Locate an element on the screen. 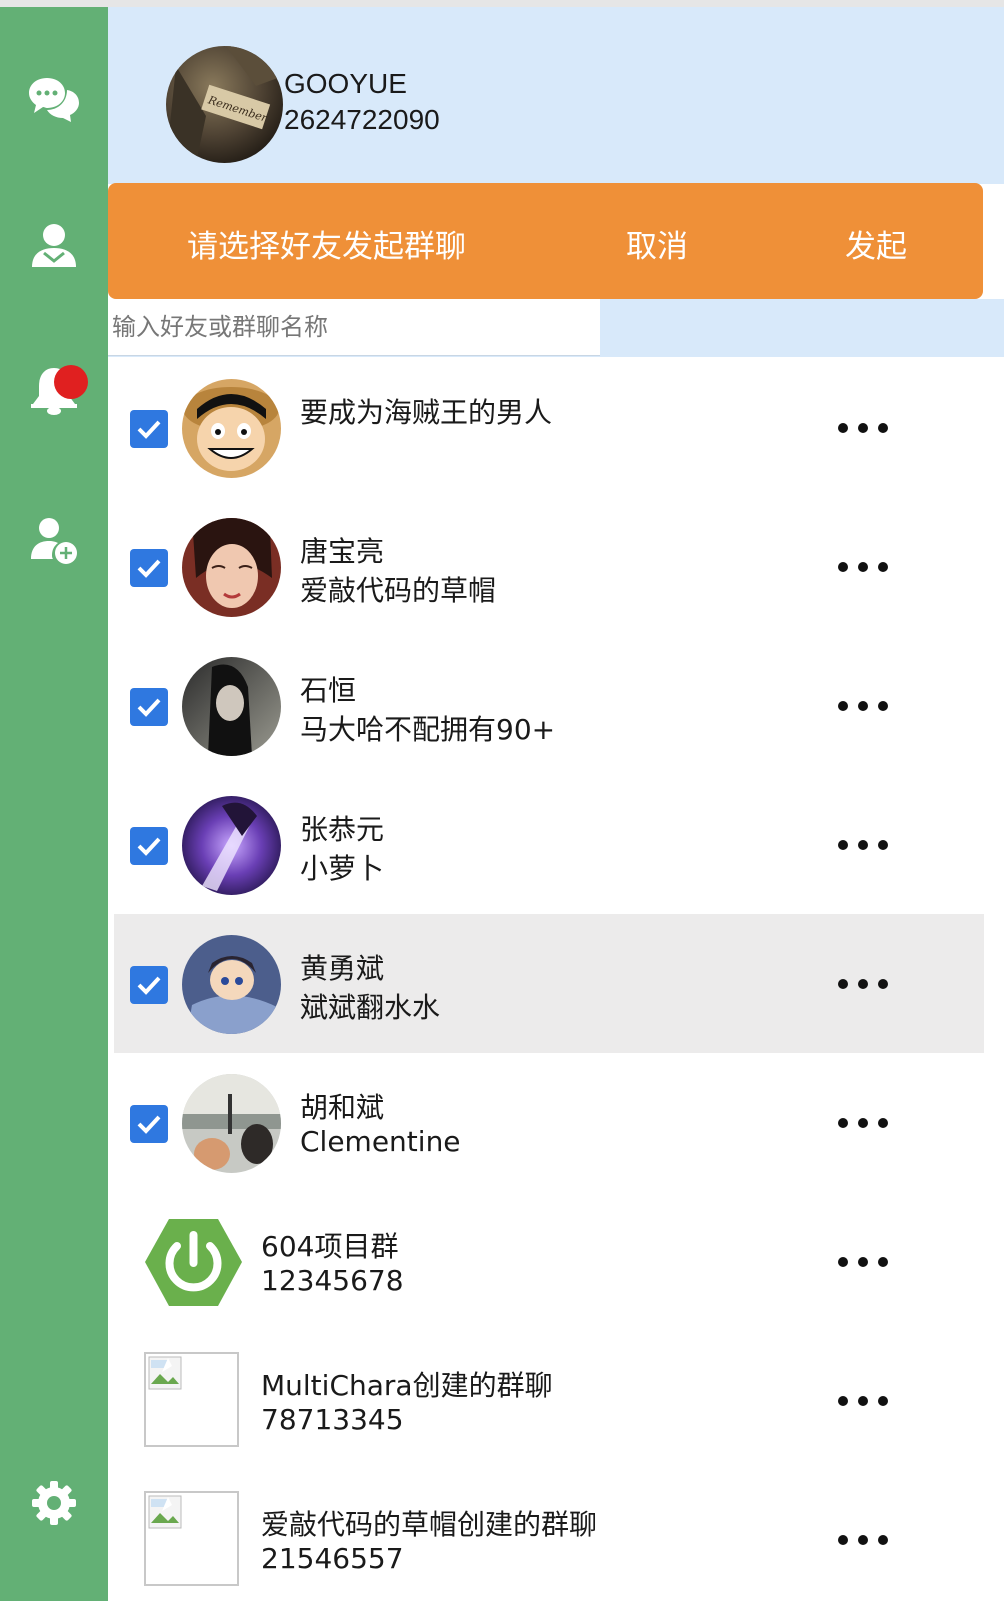  friend-remark: 斌斌翻水水 is located at coordinates (370, 1007).